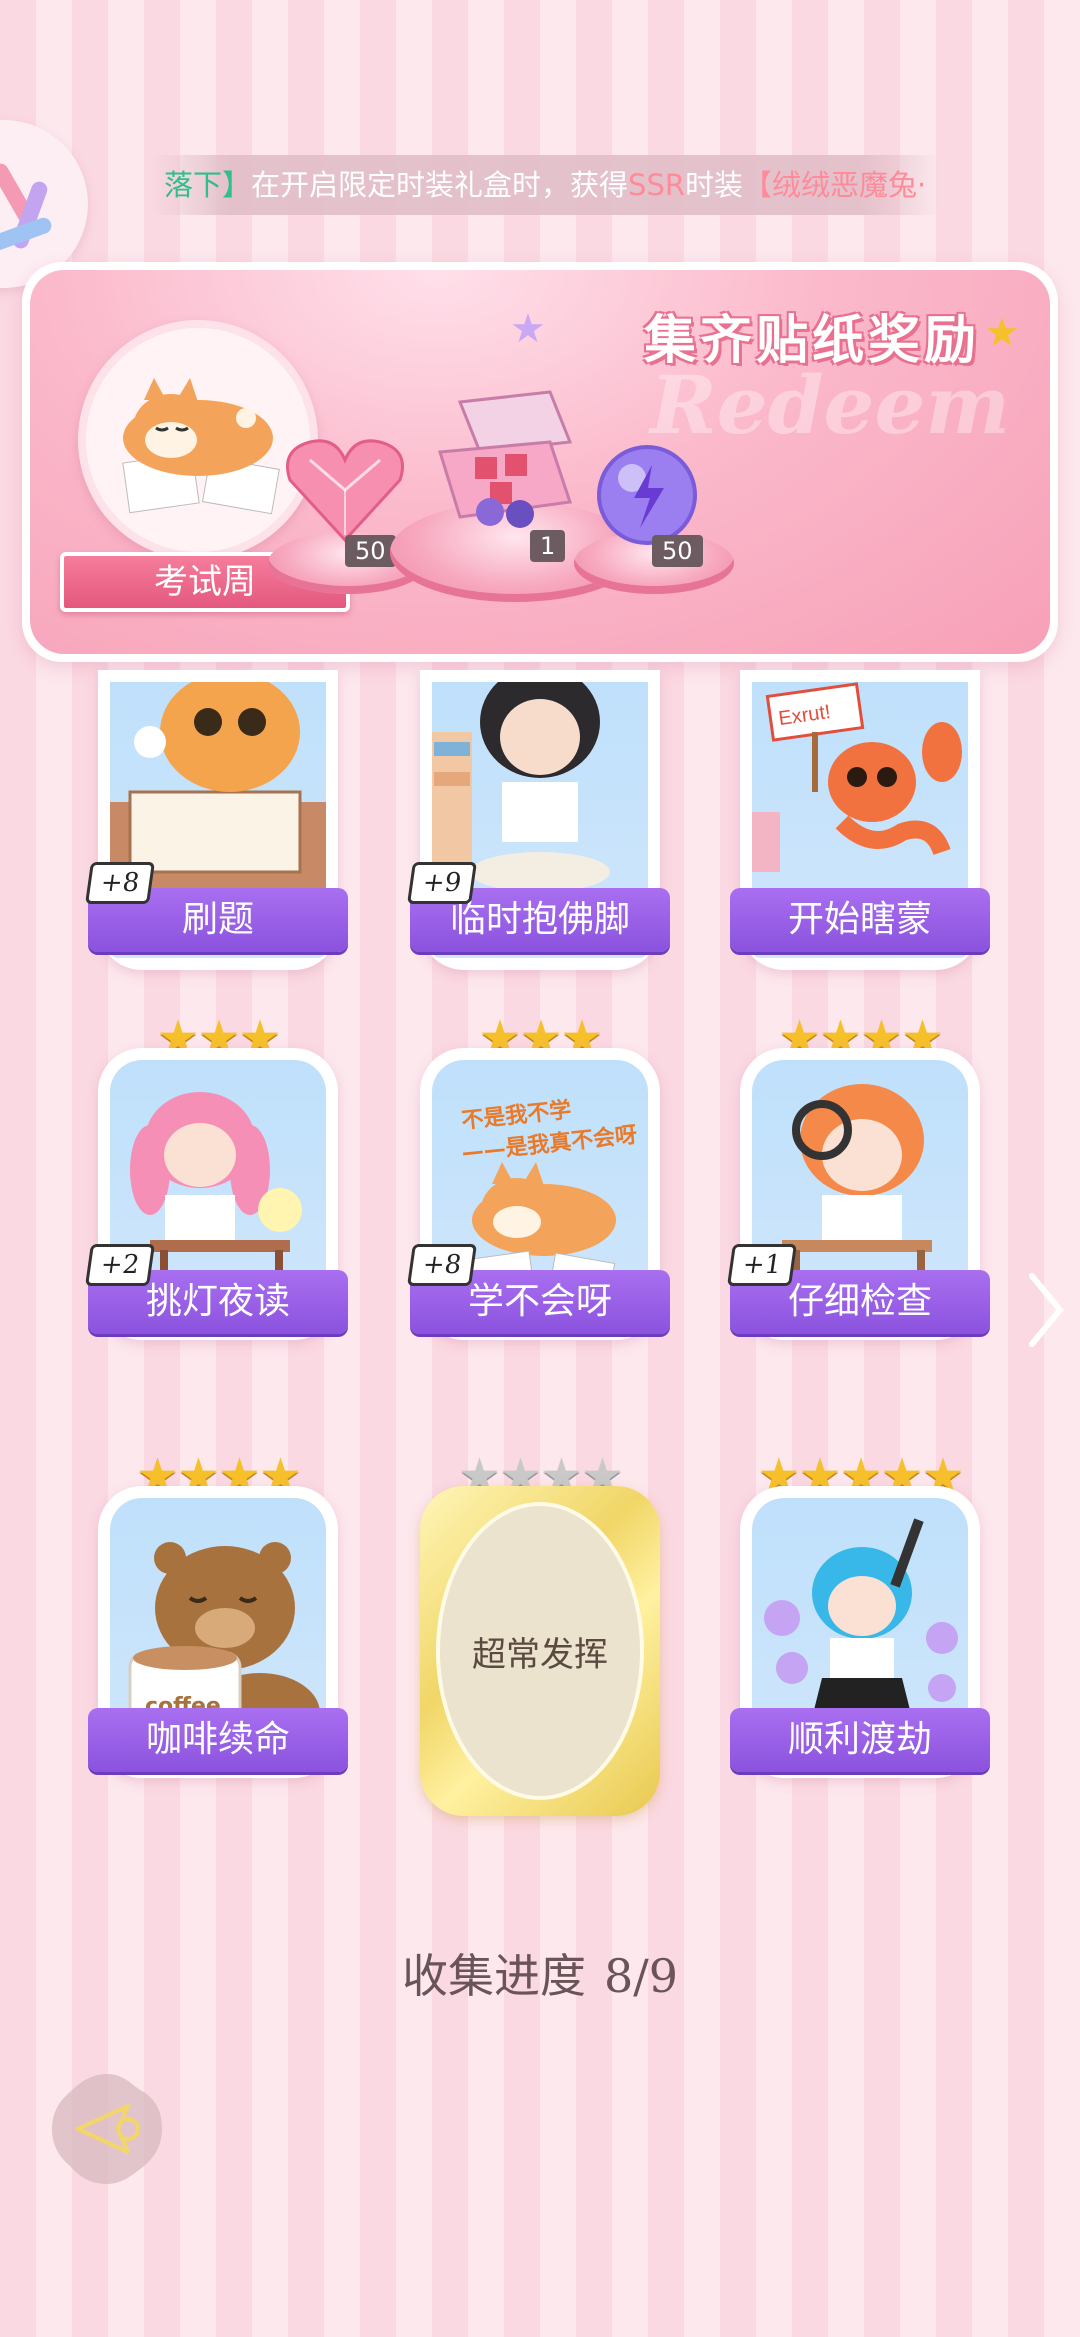 The width and height of the screenshot is (1080, 2337). Describe the element at coordinates (548, 546) in the screenshot. I see `reward-count-badge: 1` at that location.